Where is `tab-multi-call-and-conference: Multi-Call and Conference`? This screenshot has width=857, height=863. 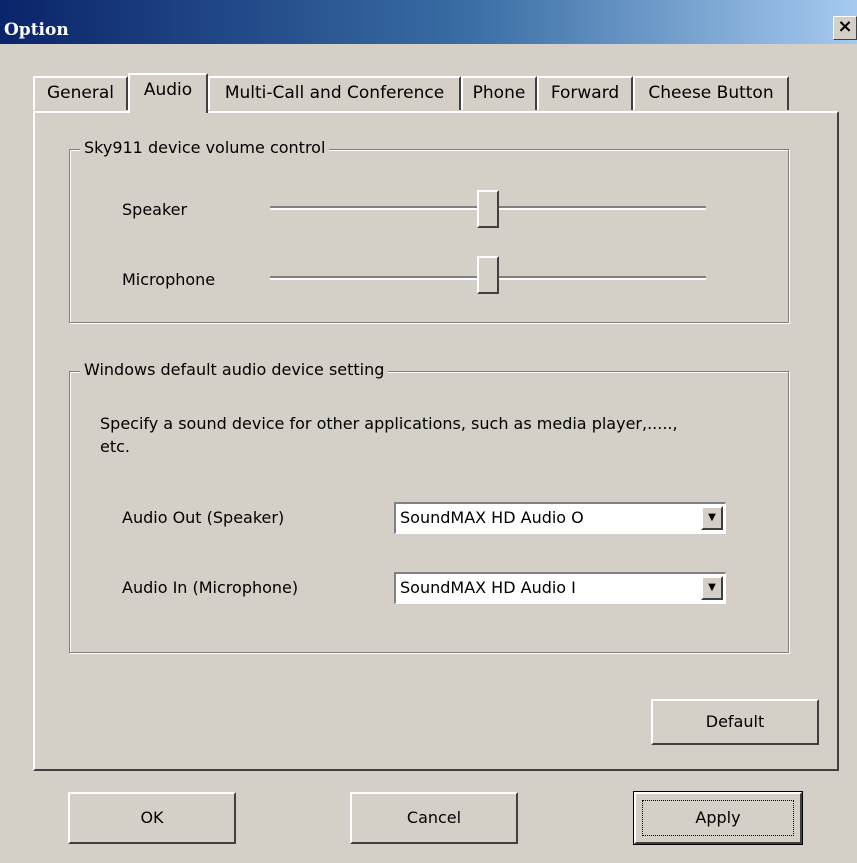 tab-multi-call-and-conference: Multi-Call and Conference is located at coordinates (334, 93).